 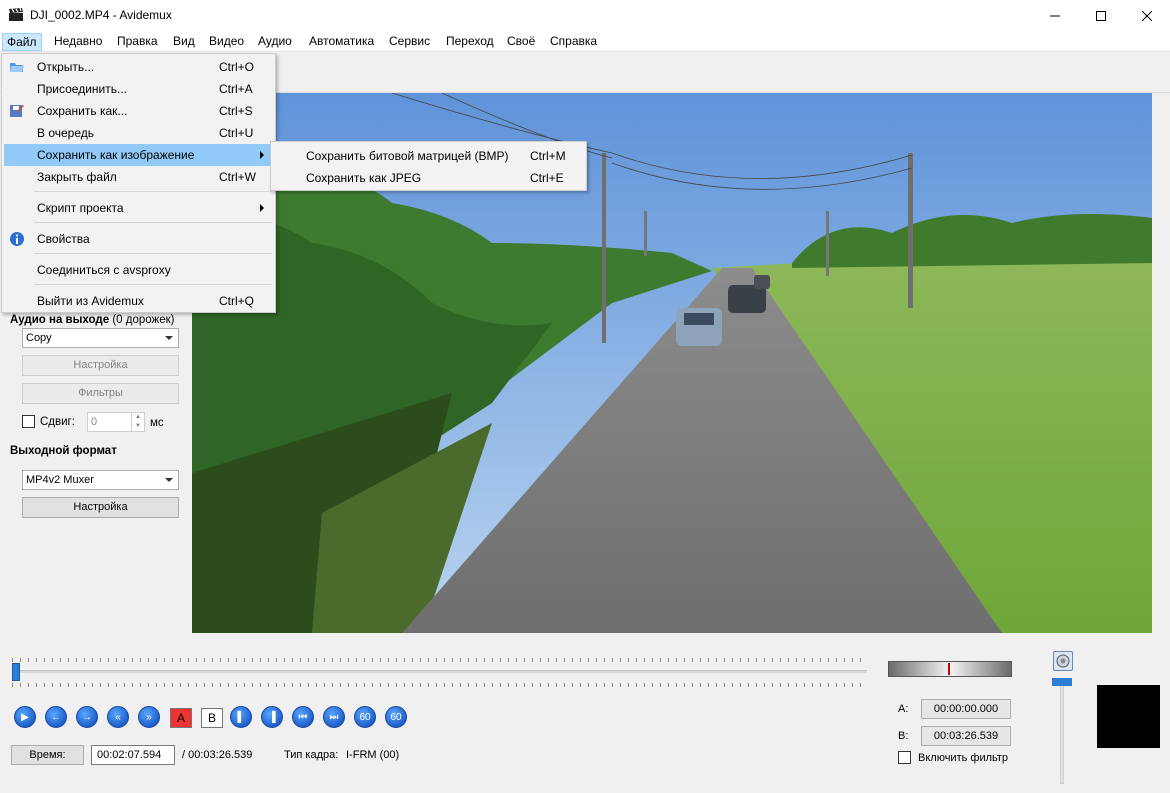 I want to click on menu-auto: Автоматика, so click(x=341, y=42).